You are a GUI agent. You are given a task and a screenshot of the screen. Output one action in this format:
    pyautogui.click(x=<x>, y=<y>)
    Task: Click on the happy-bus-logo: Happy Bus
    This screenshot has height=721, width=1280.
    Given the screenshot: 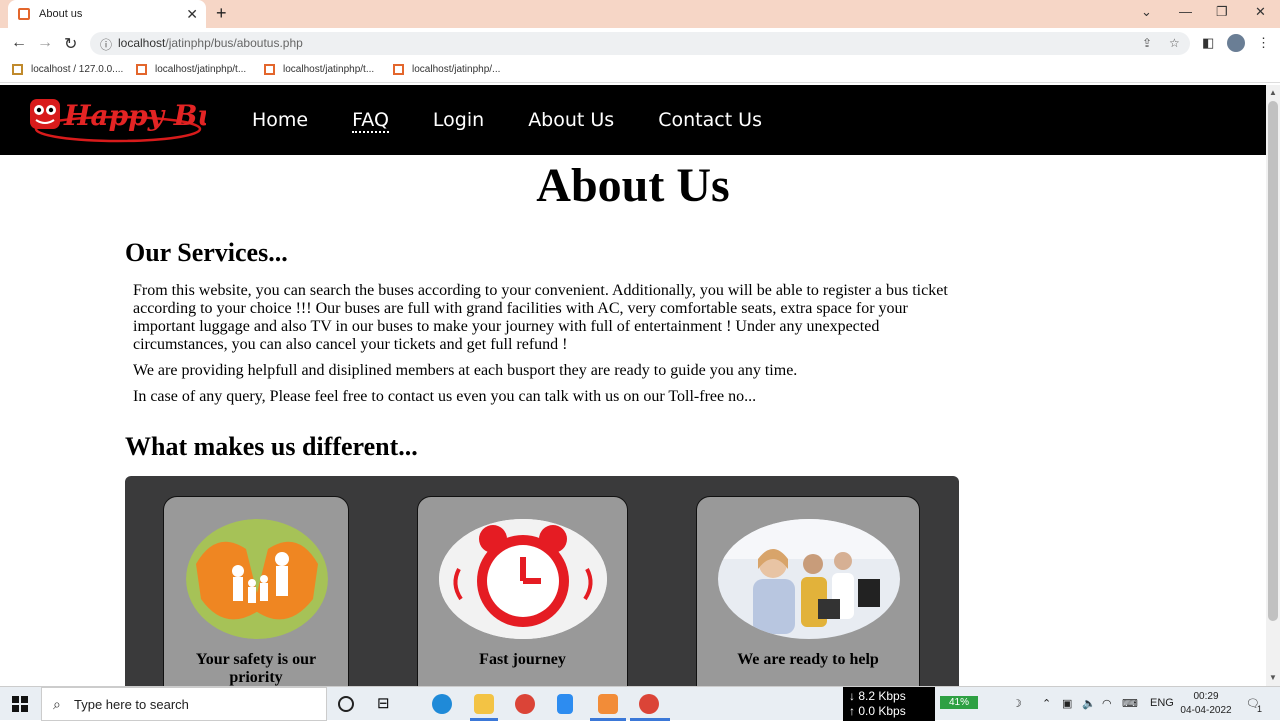 What is the action you would take?
    pyautogui.click(x=116, y=120)
    